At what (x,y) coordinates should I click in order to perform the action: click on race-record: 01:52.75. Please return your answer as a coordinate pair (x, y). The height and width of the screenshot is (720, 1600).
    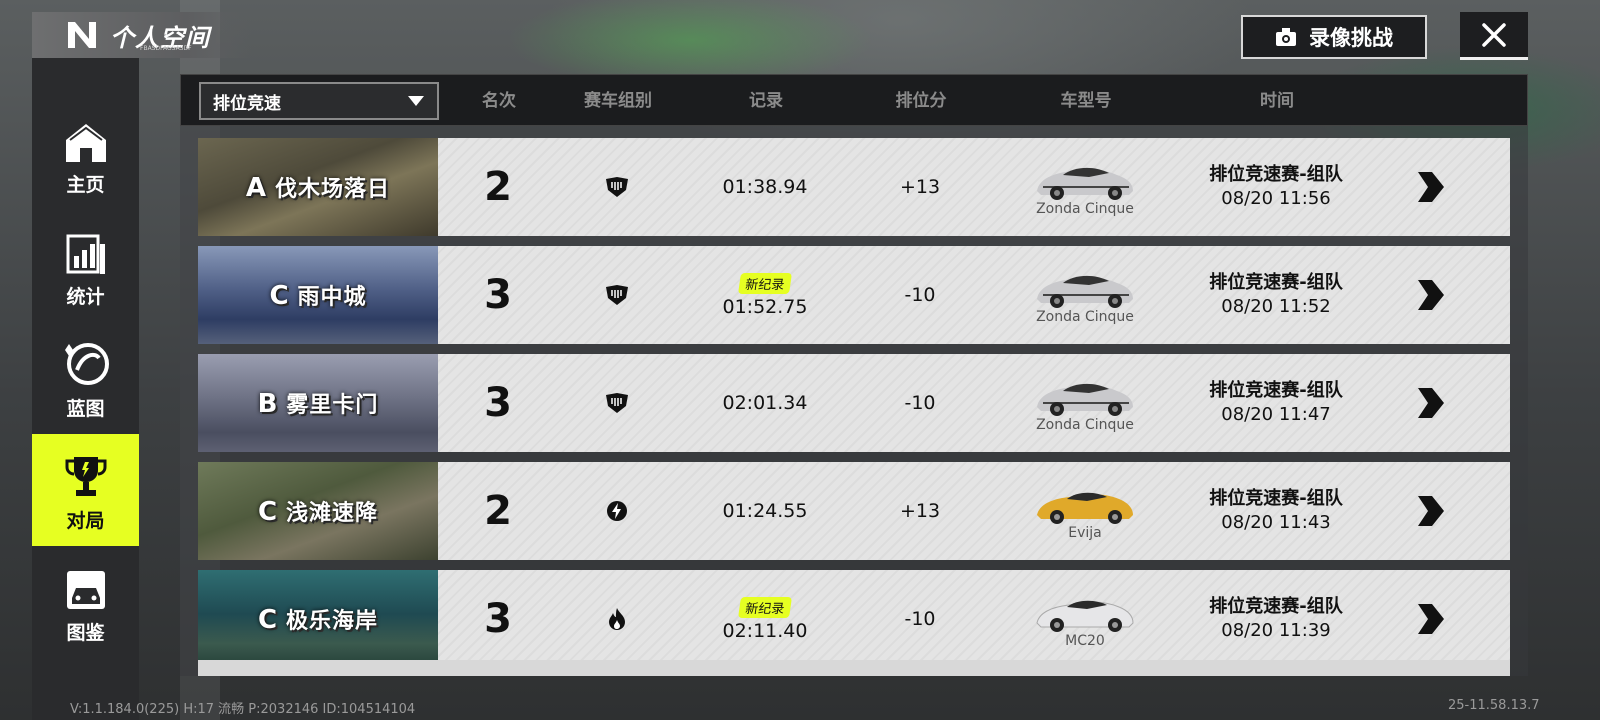
    Looking at the image, I should click on (765, 306).